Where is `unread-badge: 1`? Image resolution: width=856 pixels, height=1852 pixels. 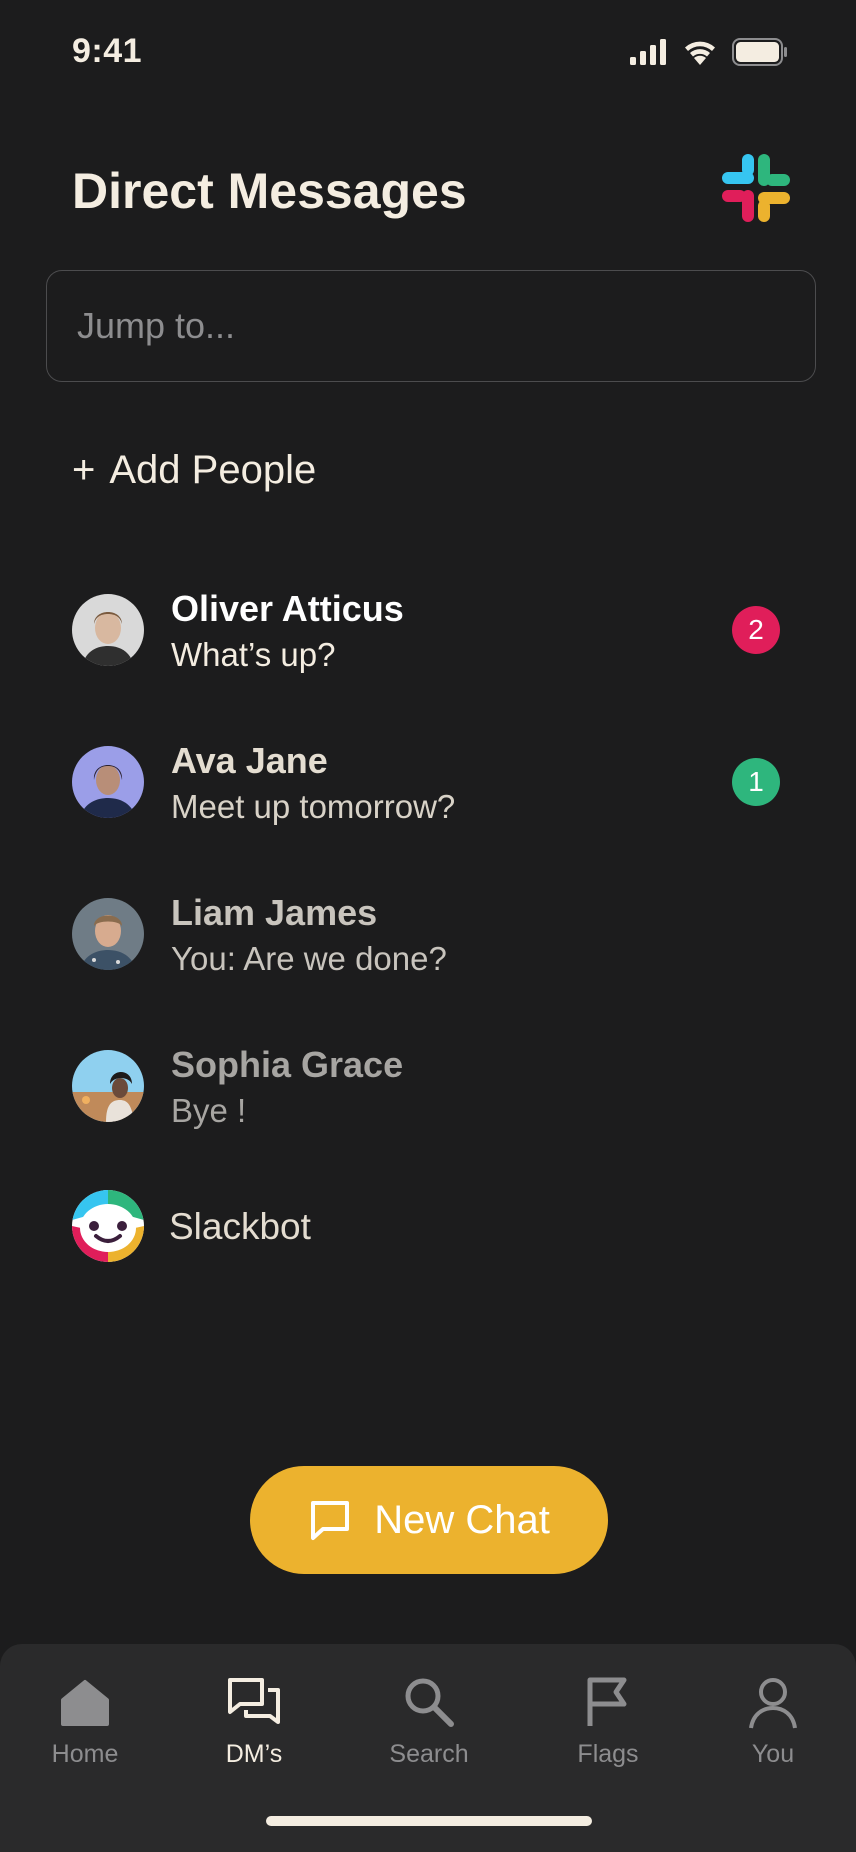
unread-badge: 1 is located at coordinates (756, 782).